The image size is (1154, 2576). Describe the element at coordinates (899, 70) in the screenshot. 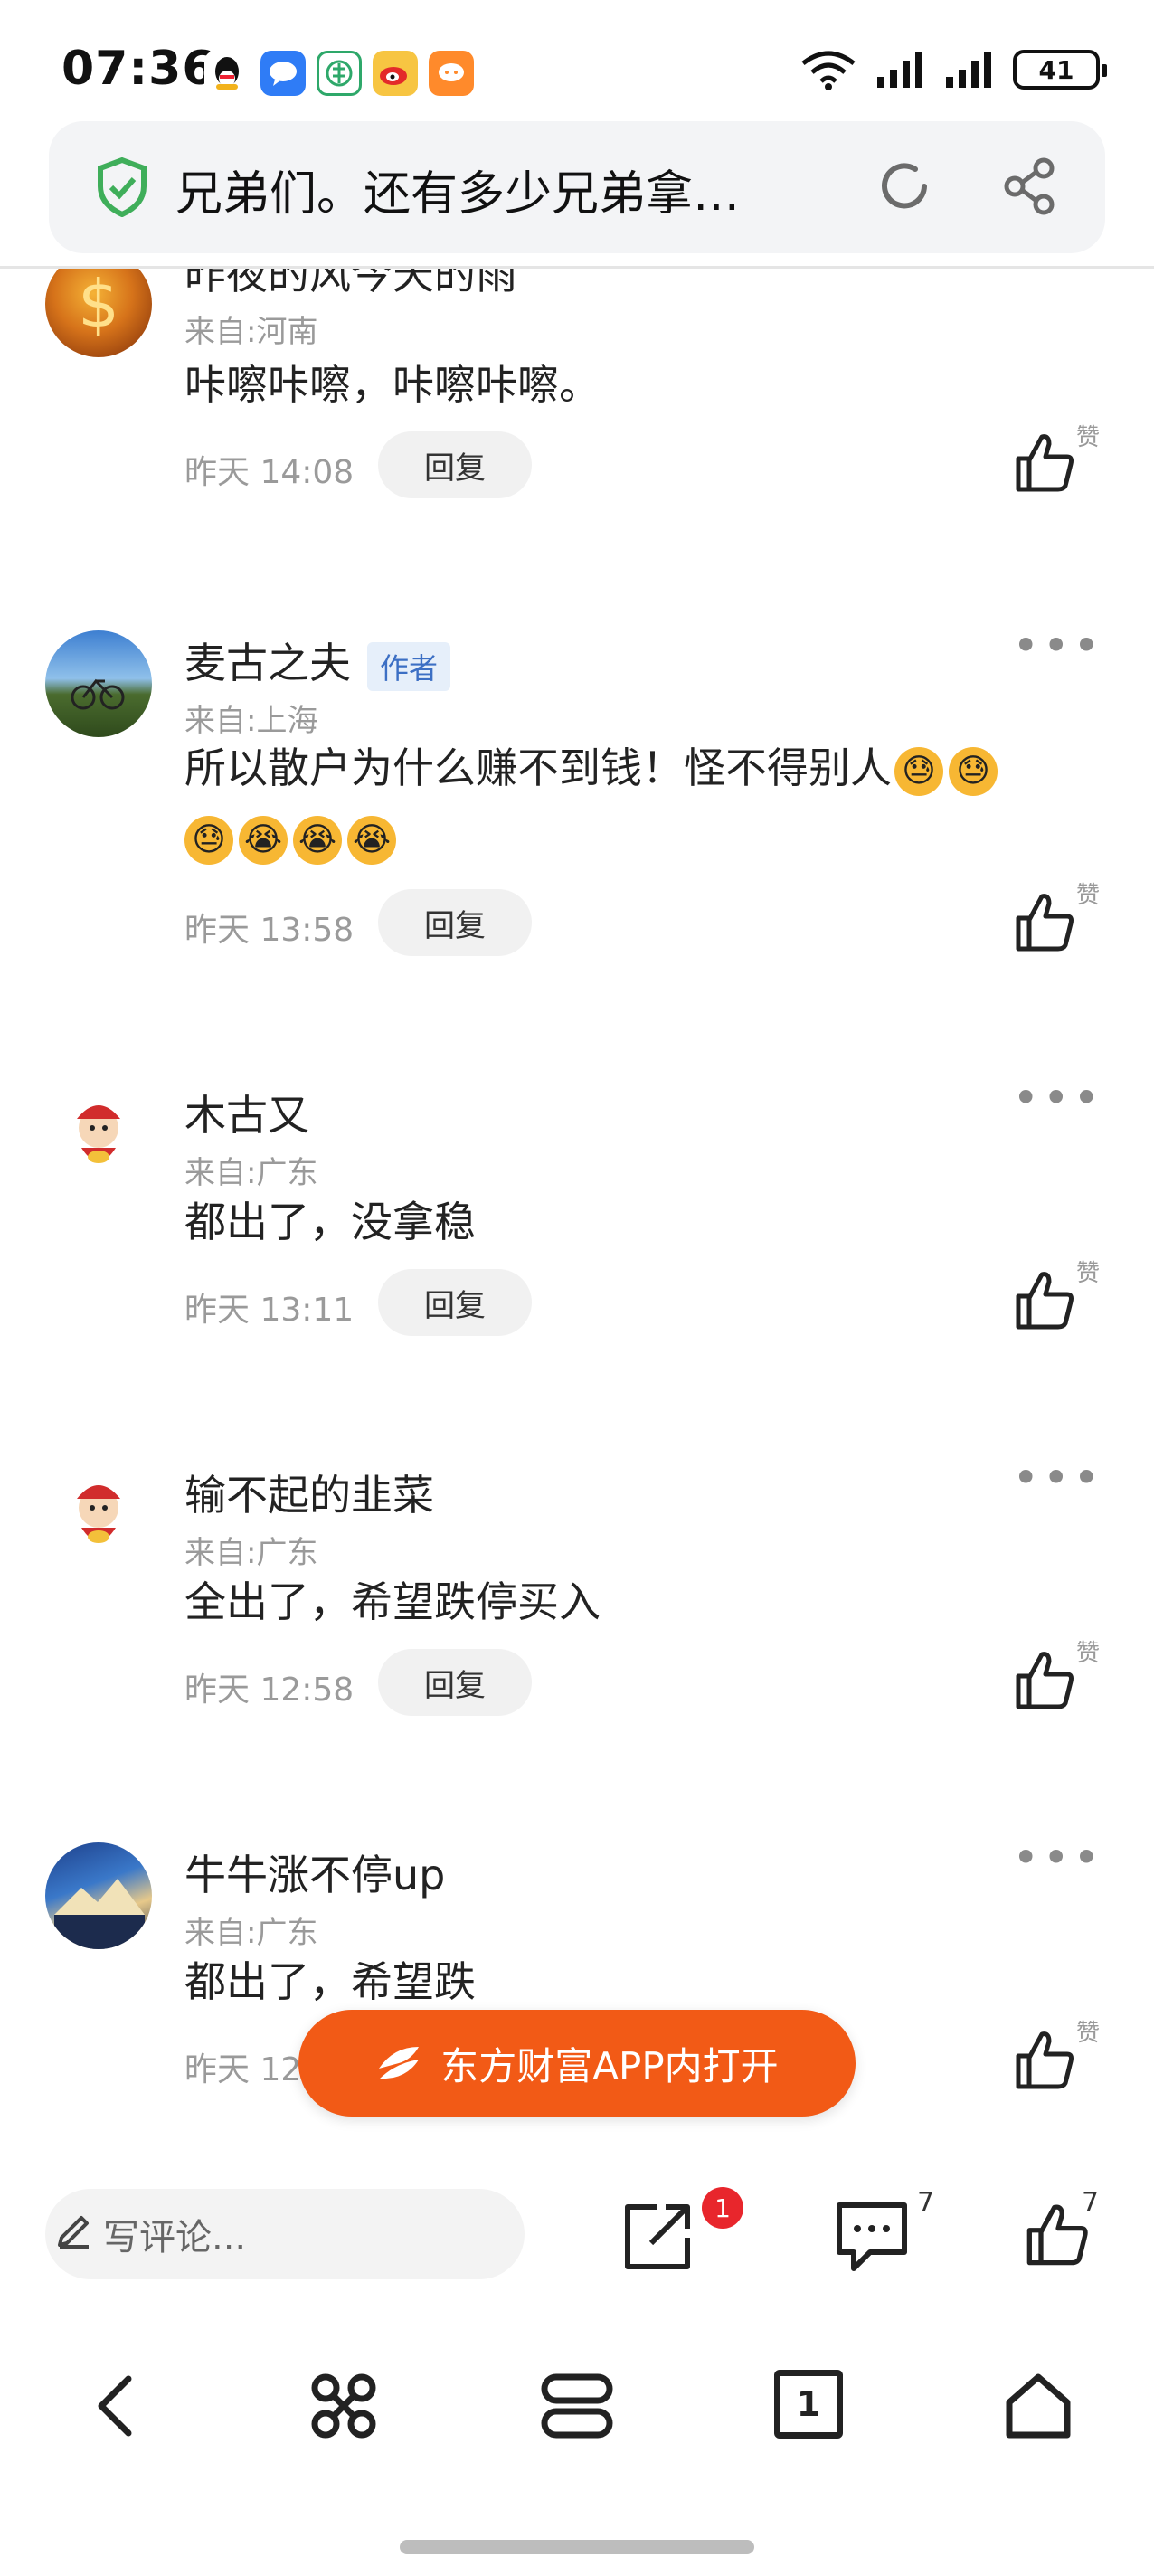

I see `signal-icon` at that location.